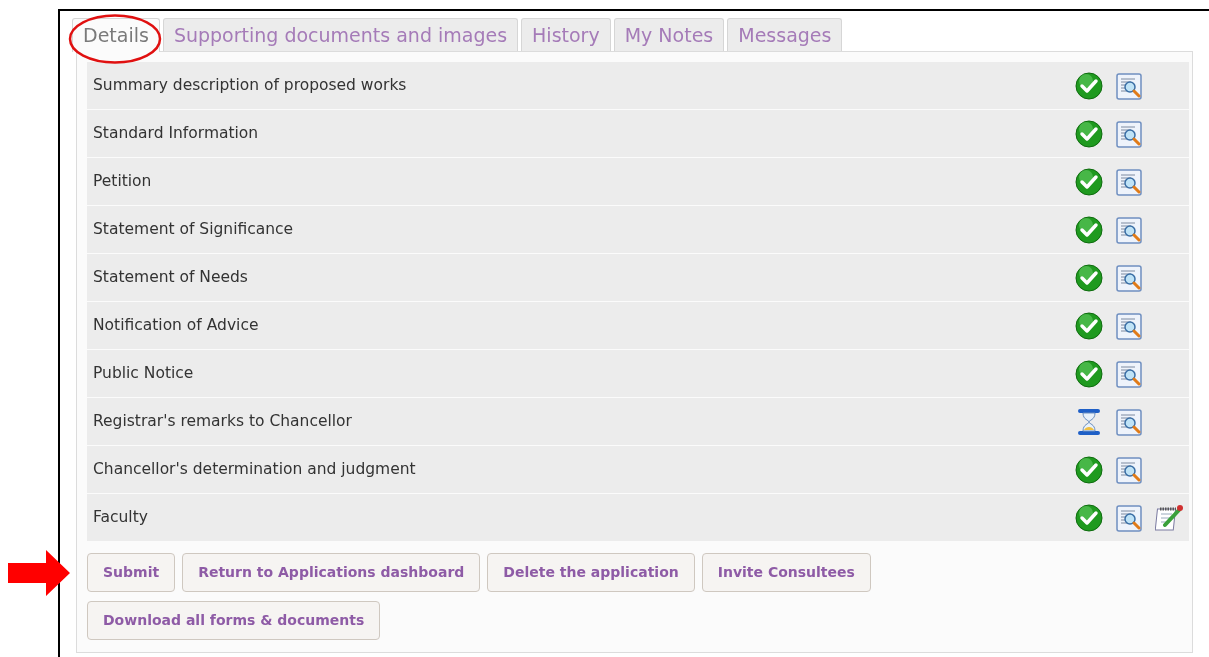  I want to click on section-title: Chancellor's determination and judgment, so click(255, 469).